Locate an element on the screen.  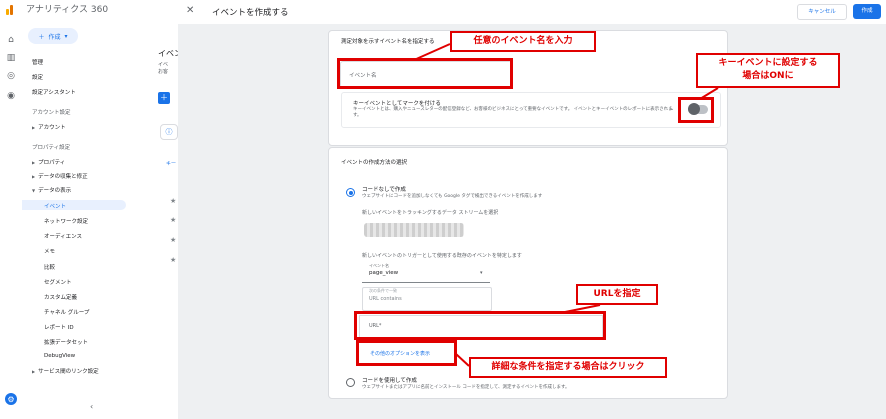
arrow-toggle is located at coordinates (709, 93).